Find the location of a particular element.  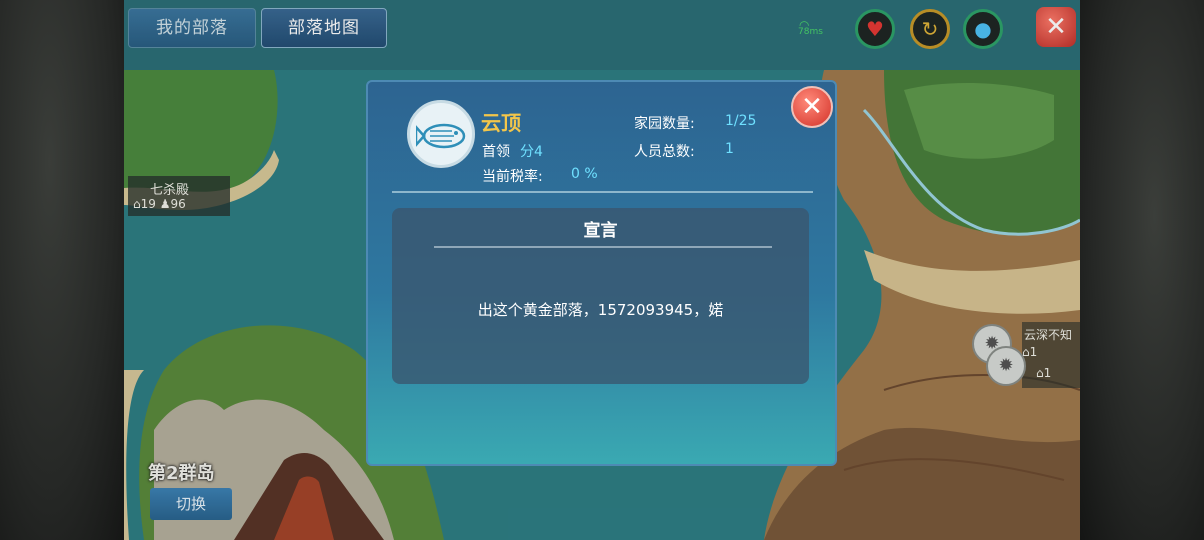

members-value: 1 is located at coordinates (729, 149).